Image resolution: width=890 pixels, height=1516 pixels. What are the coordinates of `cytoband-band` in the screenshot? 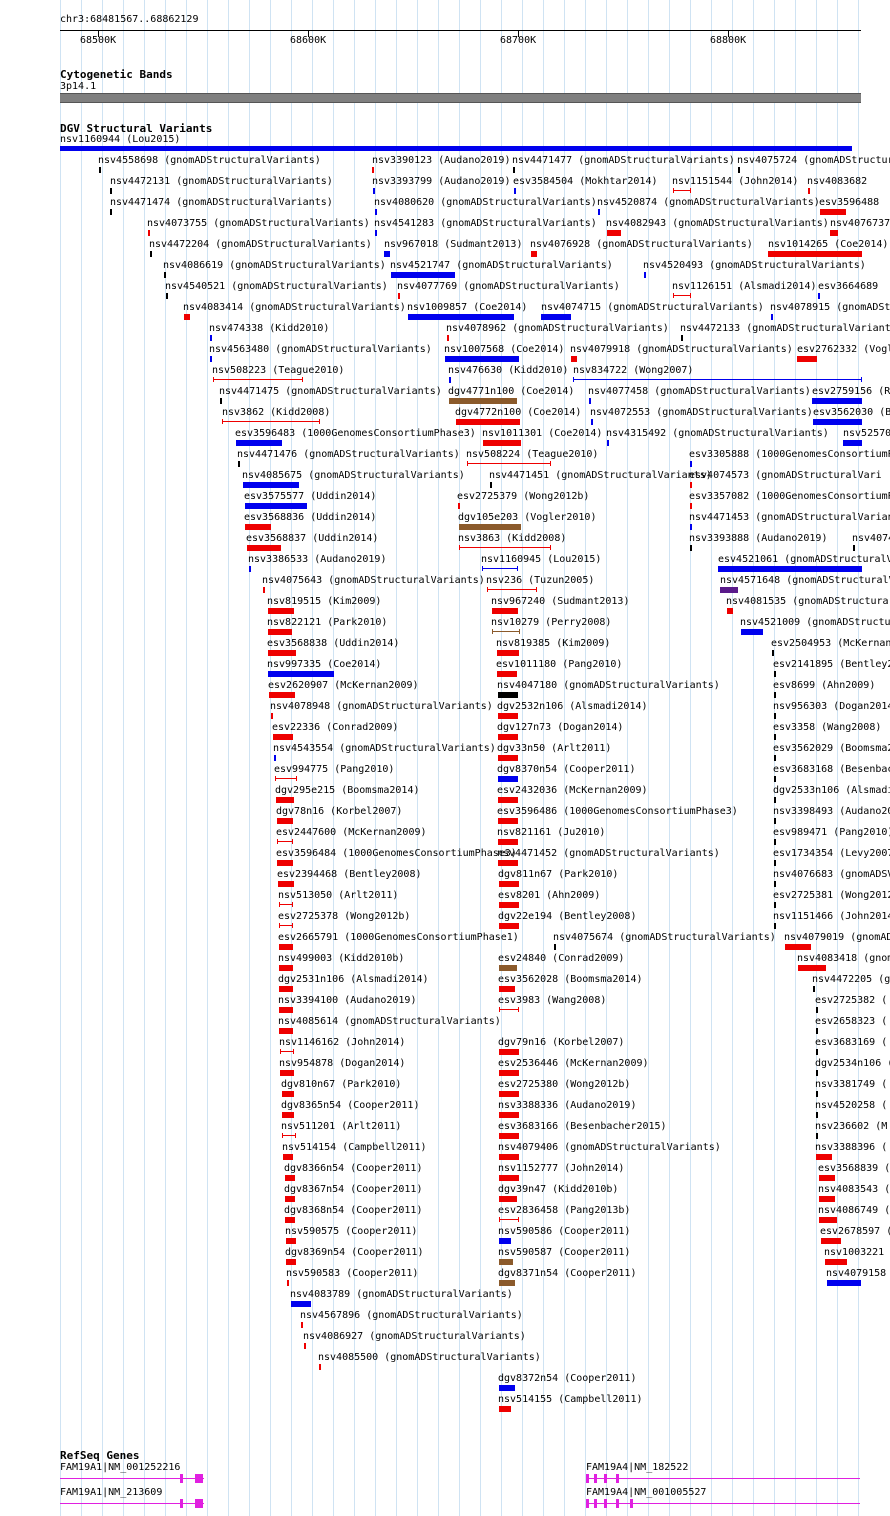 It's located at (460, 98).